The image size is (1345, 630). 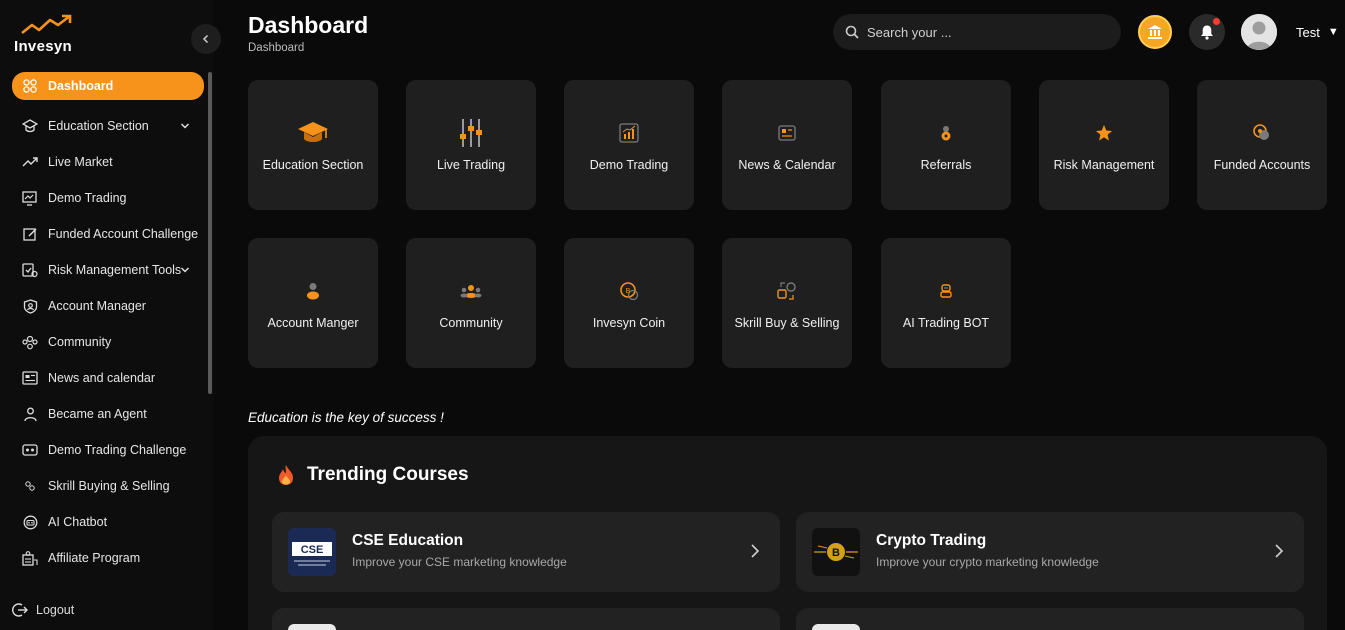 What do you see at coordinates (313, 291) in the screenshot?
I see `person-icon` at bounding box center [313, 291].